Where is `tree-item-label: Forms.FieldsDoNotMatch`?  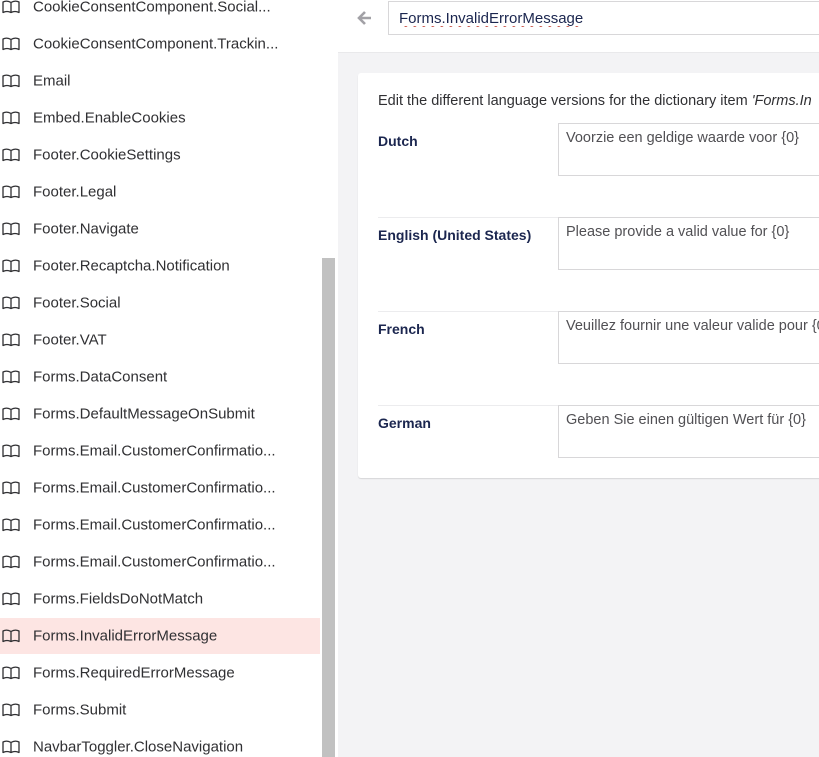
tree-item-label: Forms.FieldsDoNotMatch is located at coordinates (118, 599).